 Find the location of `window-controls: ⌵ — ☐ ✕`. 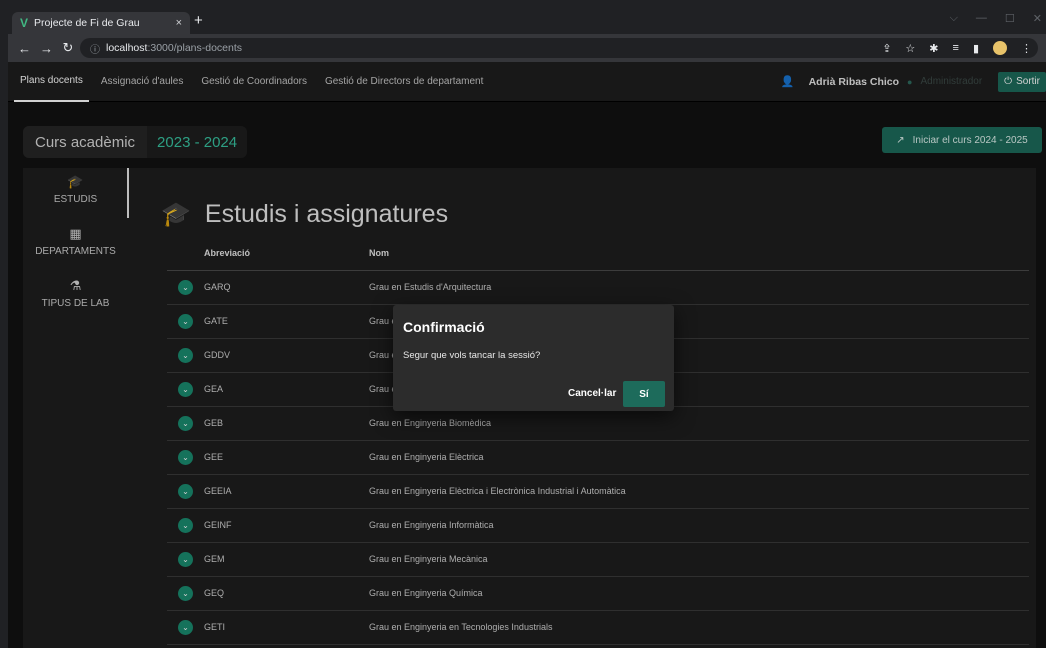

window-controls: ⌵ — ☐ ✕ is located at coordinates (996, 18).